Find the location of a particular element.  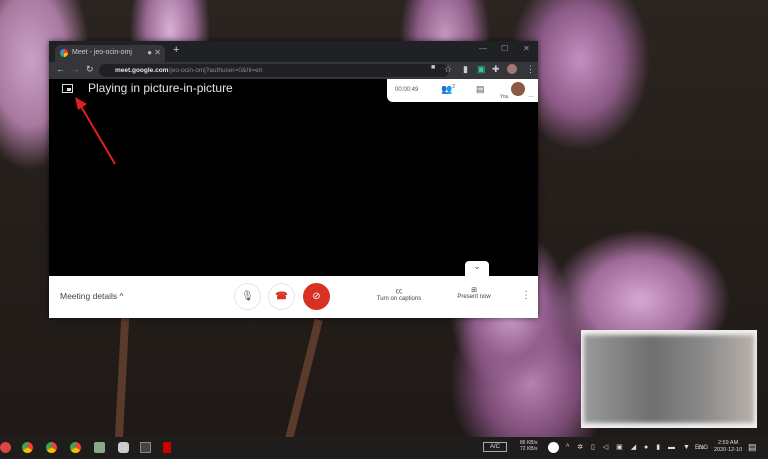

end-call-button: ☎ is located at coordinates (281, 296).